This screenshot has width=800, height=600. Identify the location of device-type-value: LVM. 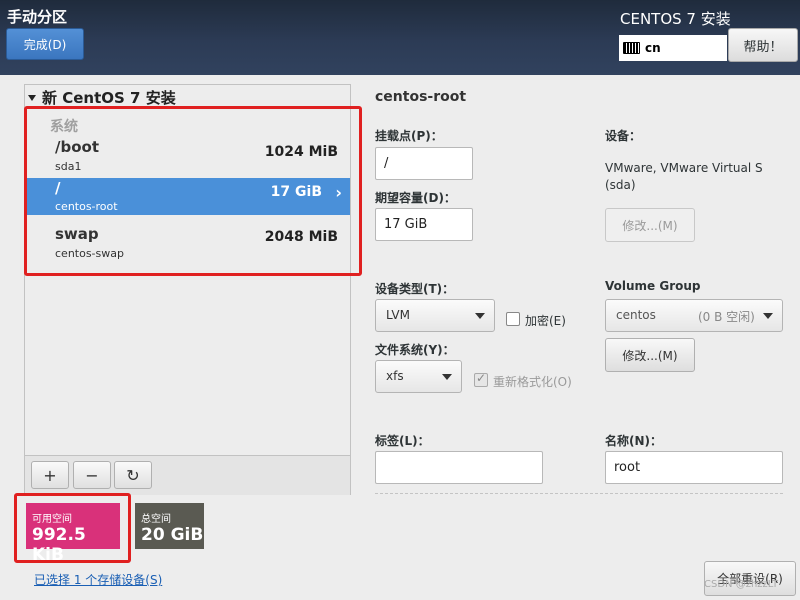
(398, 315).